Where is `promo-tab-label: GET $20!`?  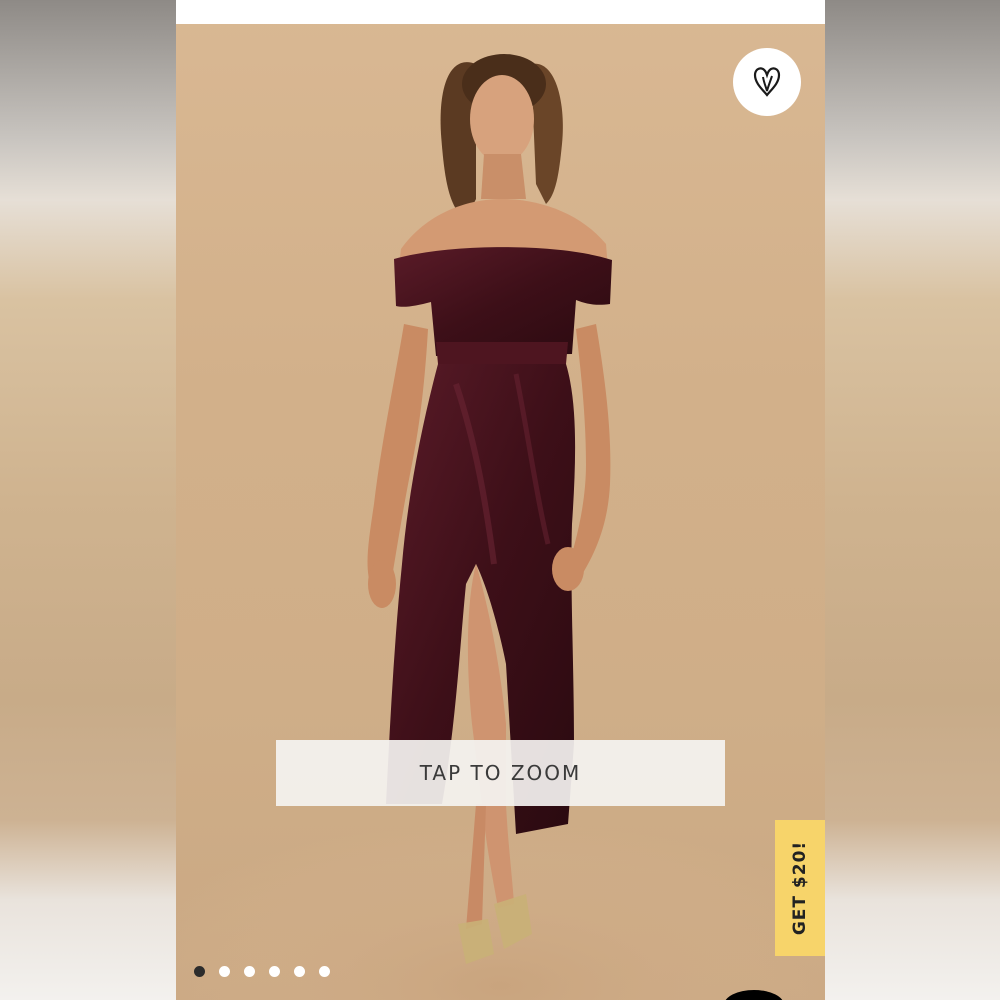
promo-tab-label: GET $20! is located at coordinates (800, 888).